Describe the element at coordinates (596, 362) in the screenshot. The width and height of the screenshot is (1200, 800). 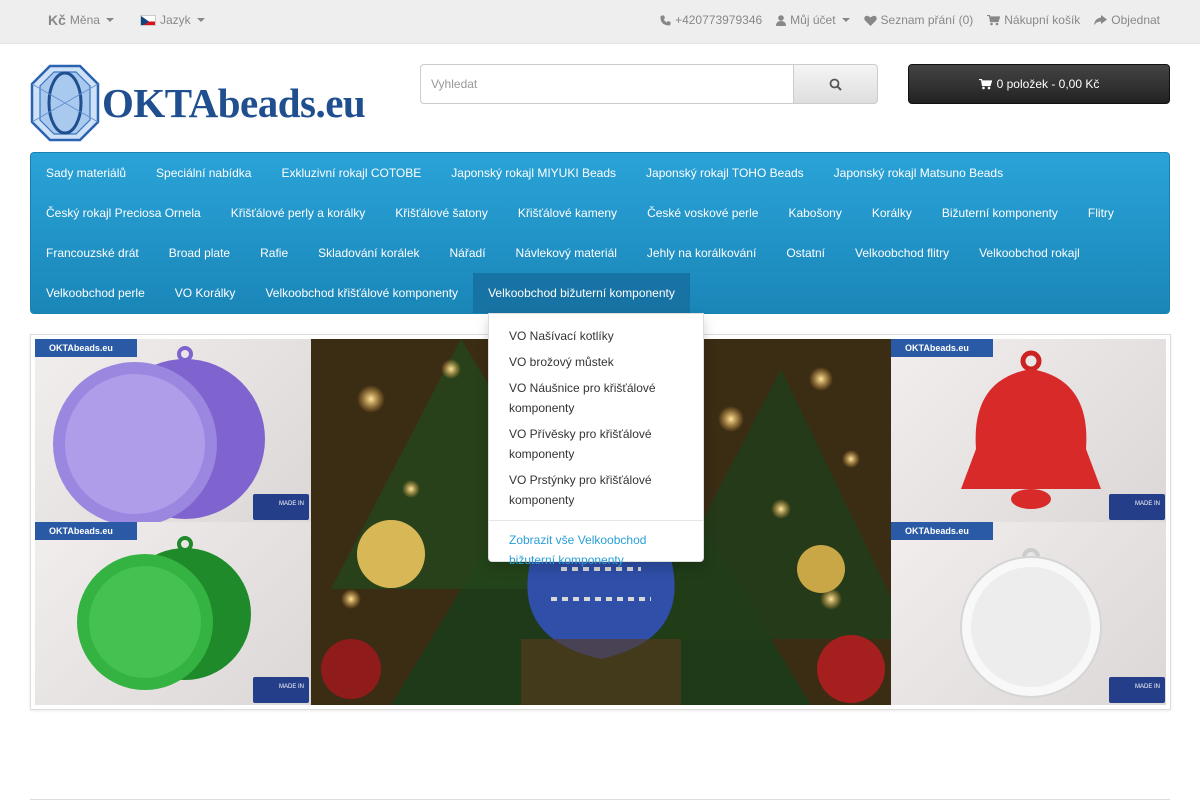
I see `dropdown-item: VO brožový můstek` at that location.